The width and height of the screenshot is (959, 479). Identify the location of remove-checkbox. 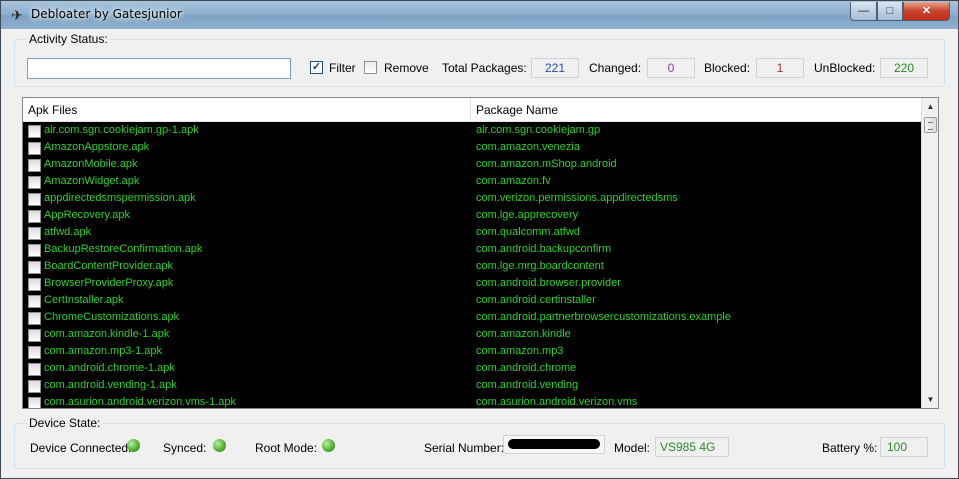
(370, 67).